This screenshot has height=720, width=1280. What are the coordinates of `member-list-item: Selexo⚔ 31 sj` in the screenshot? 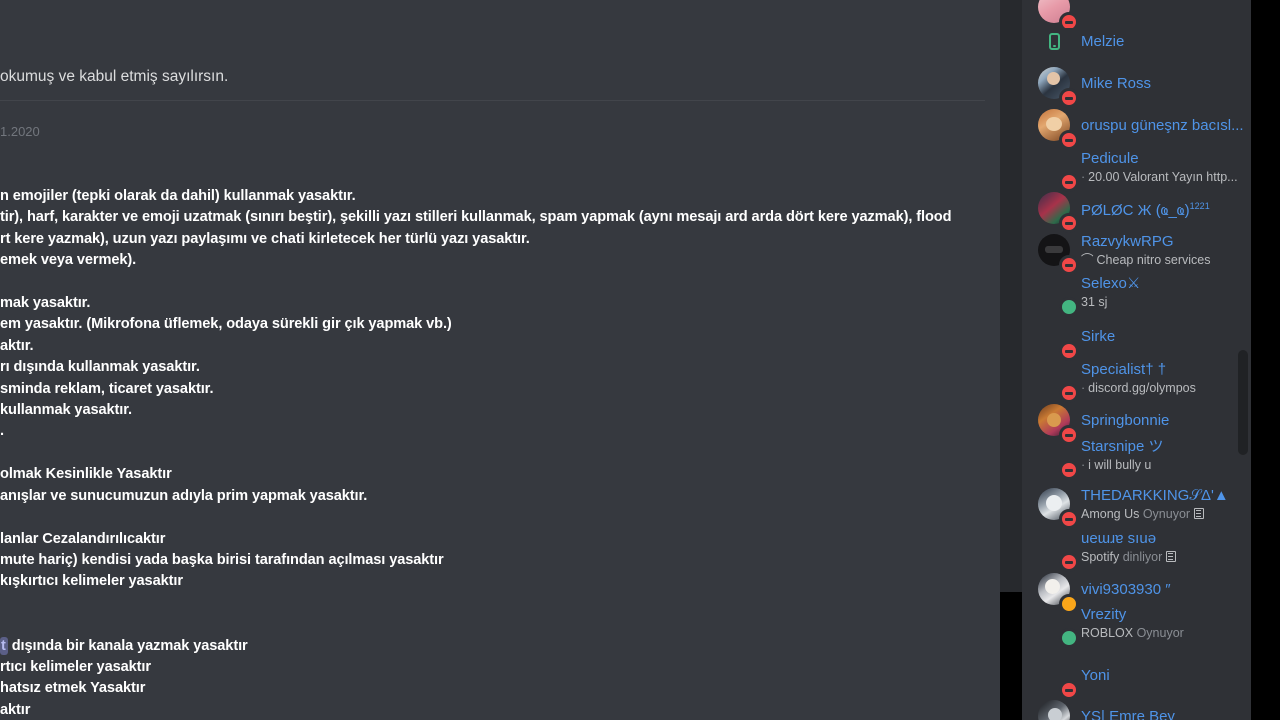 It's located at (1136, 294).